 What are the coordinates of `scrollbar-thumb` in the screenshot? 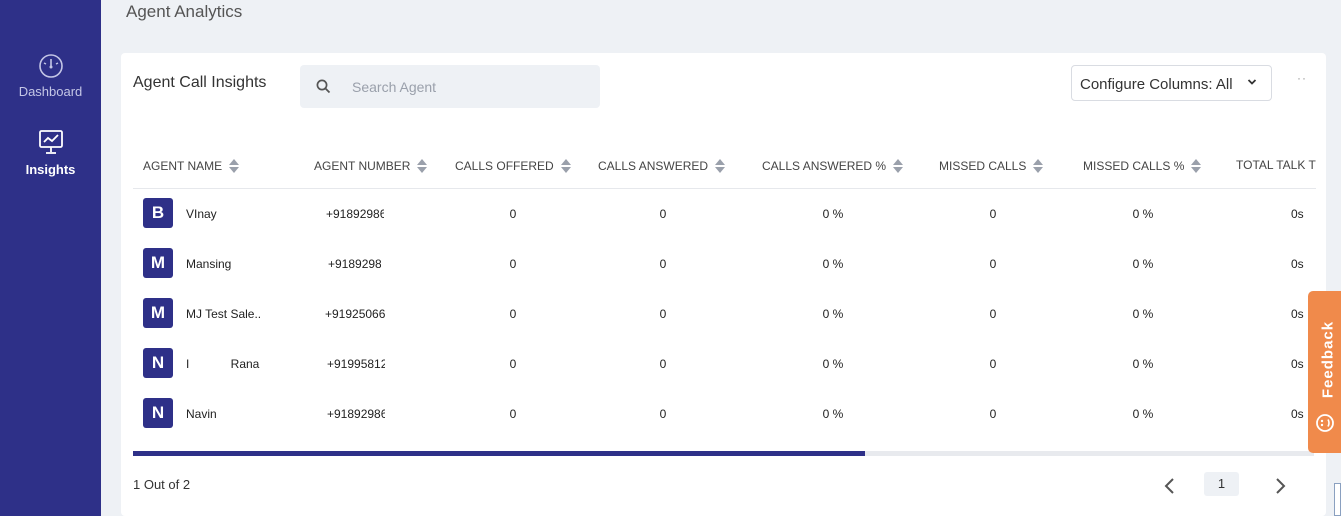 It's located at (499, 453).